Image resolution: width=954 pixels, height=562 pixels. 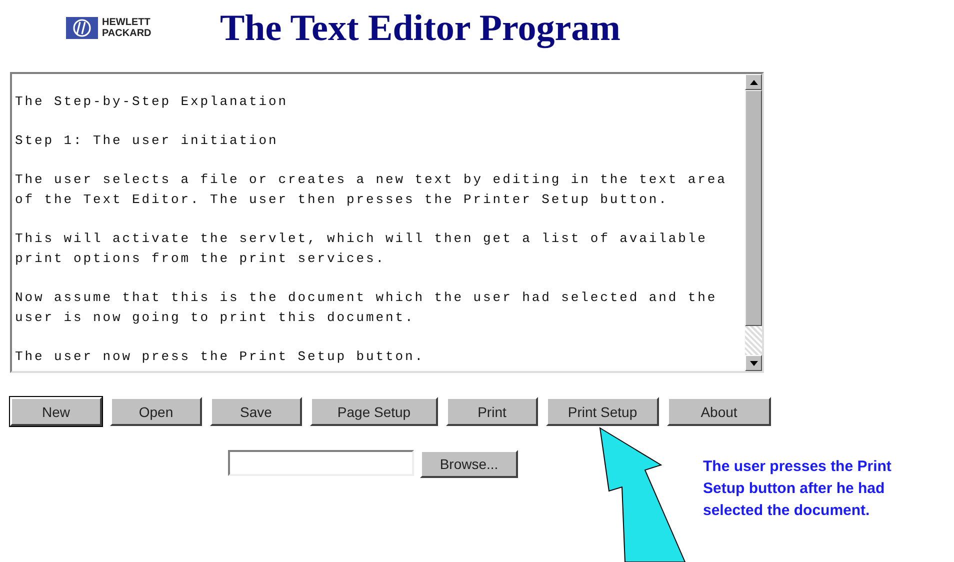 I want to click on scroll-up-icon, so click(x=753, y=82).